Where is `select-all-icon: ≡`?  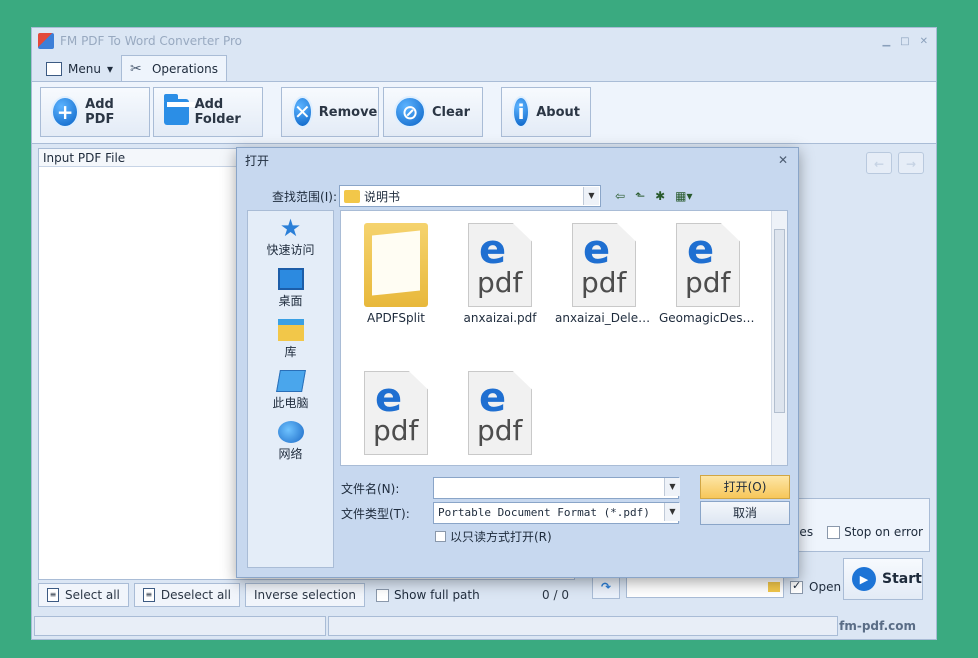 select-all-icon: ≡ is located at coordinates (53, 595).